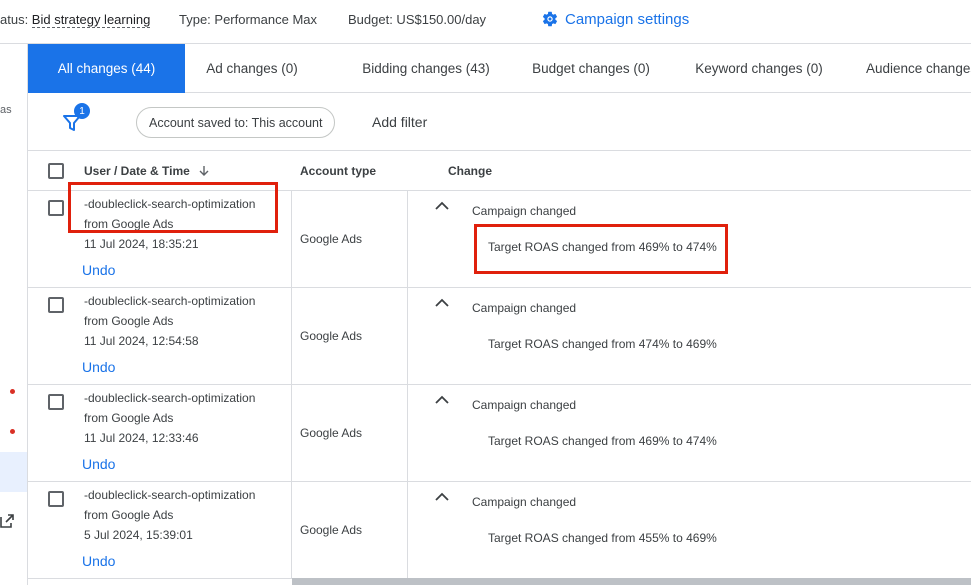 The height and width of the screenshot is (585, 971). What do you see at coordinates (591, 68) in the screenshot?
I see `tab-budget-changes: Budget changes (0)` at bounding box center [591, 68].